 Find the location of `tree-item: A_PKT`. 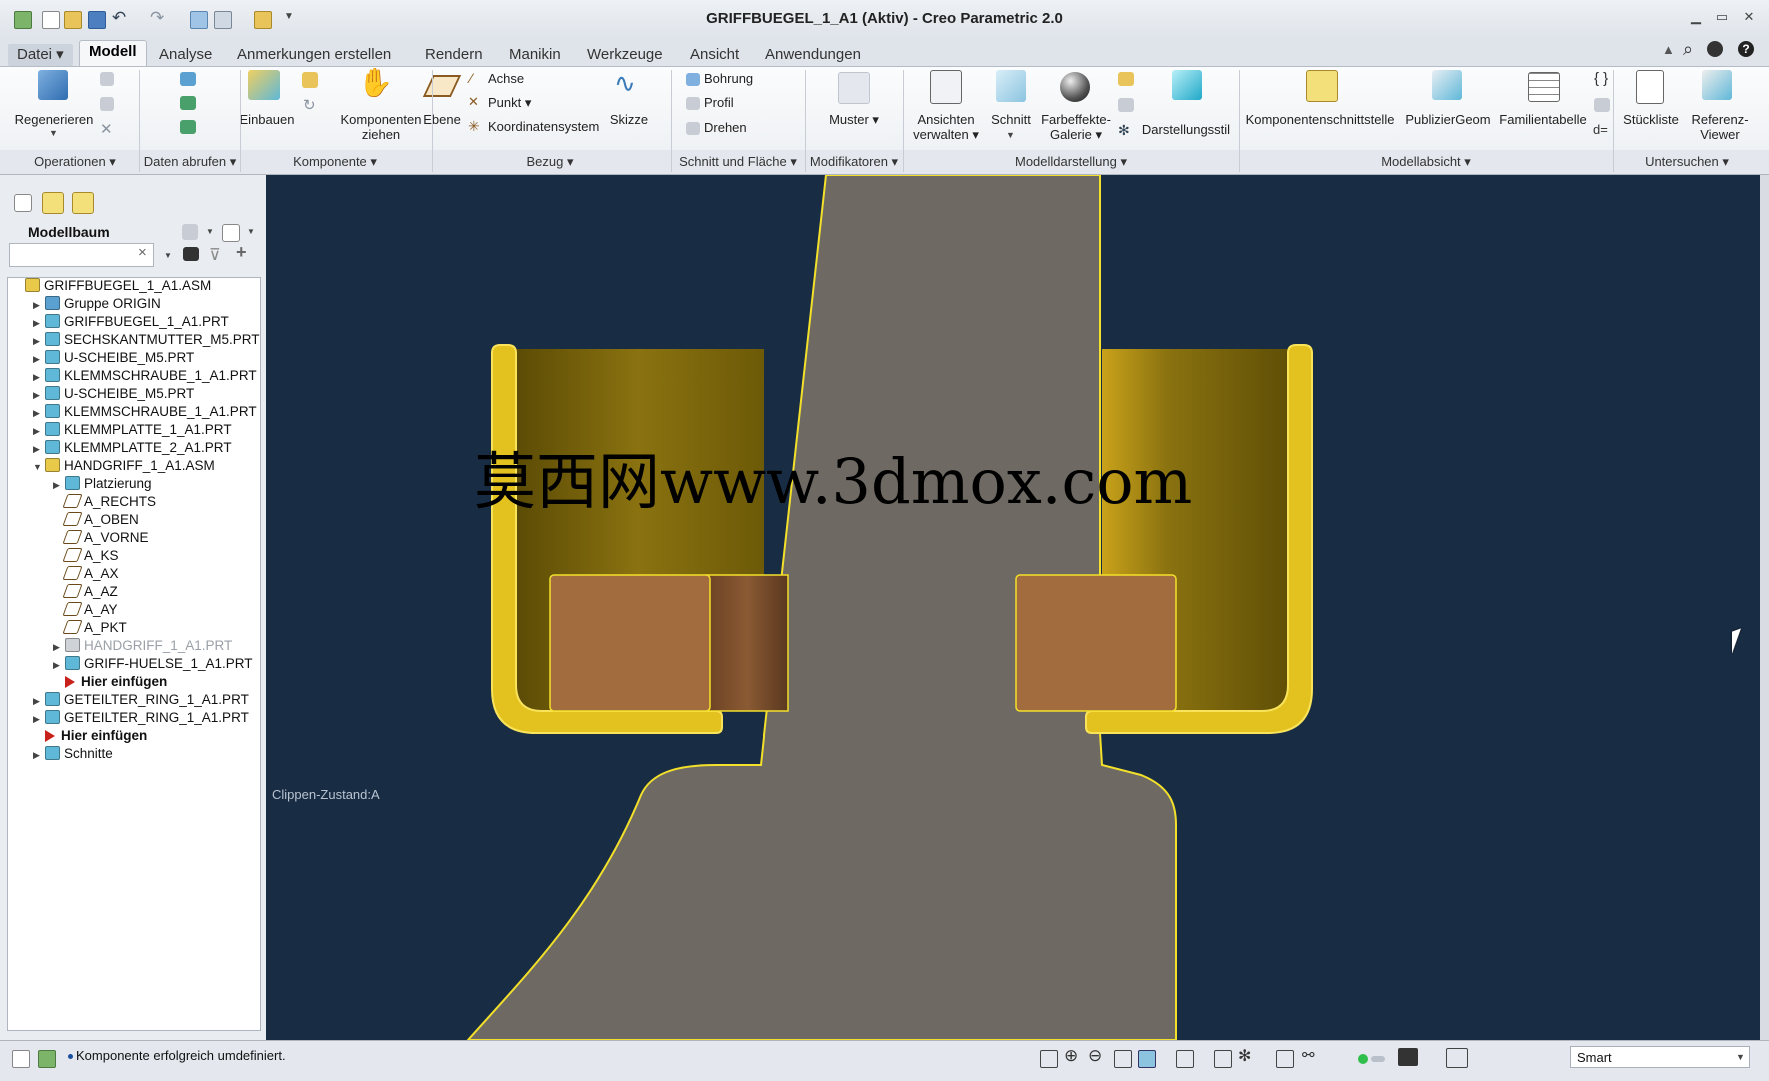

tree-item: A_PKT is located at coordinates (136, 628).